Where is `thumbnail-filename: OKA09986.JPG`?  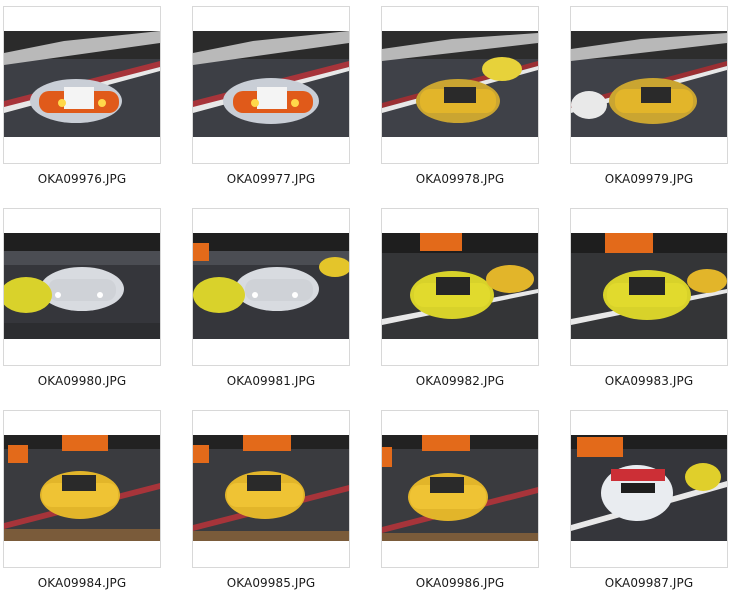 thumbnail-filename: OKA09986.JPG is located at coordinates (460, 583).